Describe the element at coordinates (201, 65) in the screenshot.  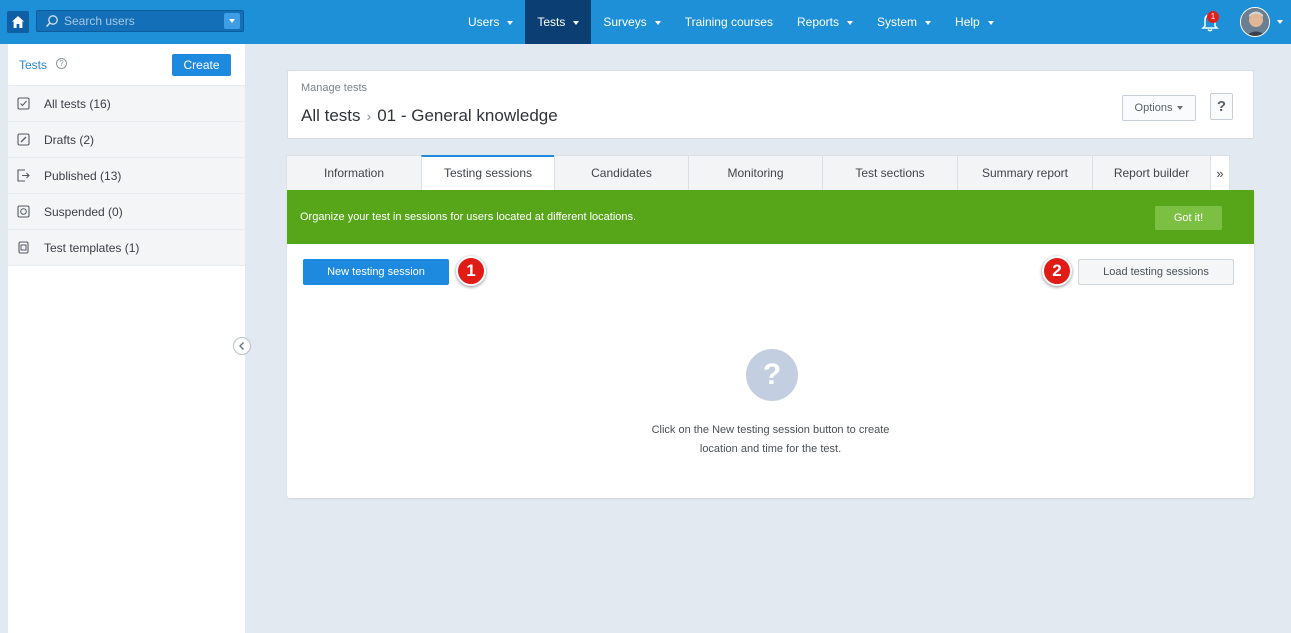
I see `create-button: Create` at that location.